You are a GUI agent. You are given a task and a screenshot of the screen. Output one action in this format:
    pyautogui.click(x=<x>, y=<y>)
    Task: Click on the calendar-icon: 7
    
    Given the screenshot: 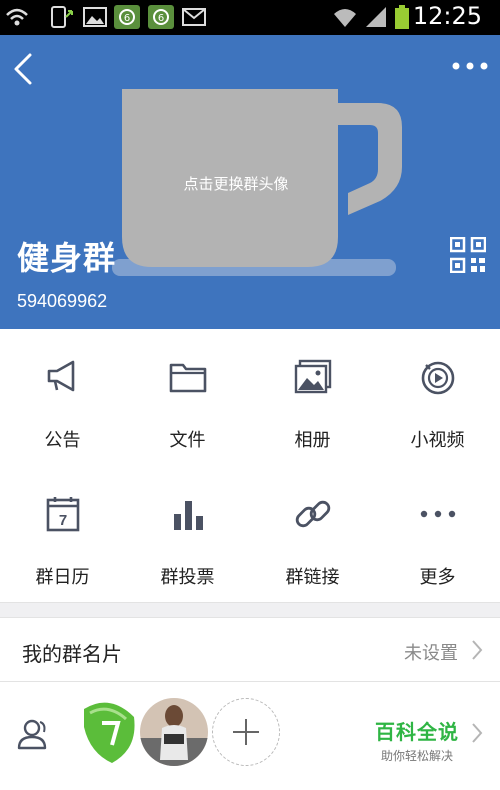 What is the action you would take?
    pyautogui.click(x=63, y=514)
    